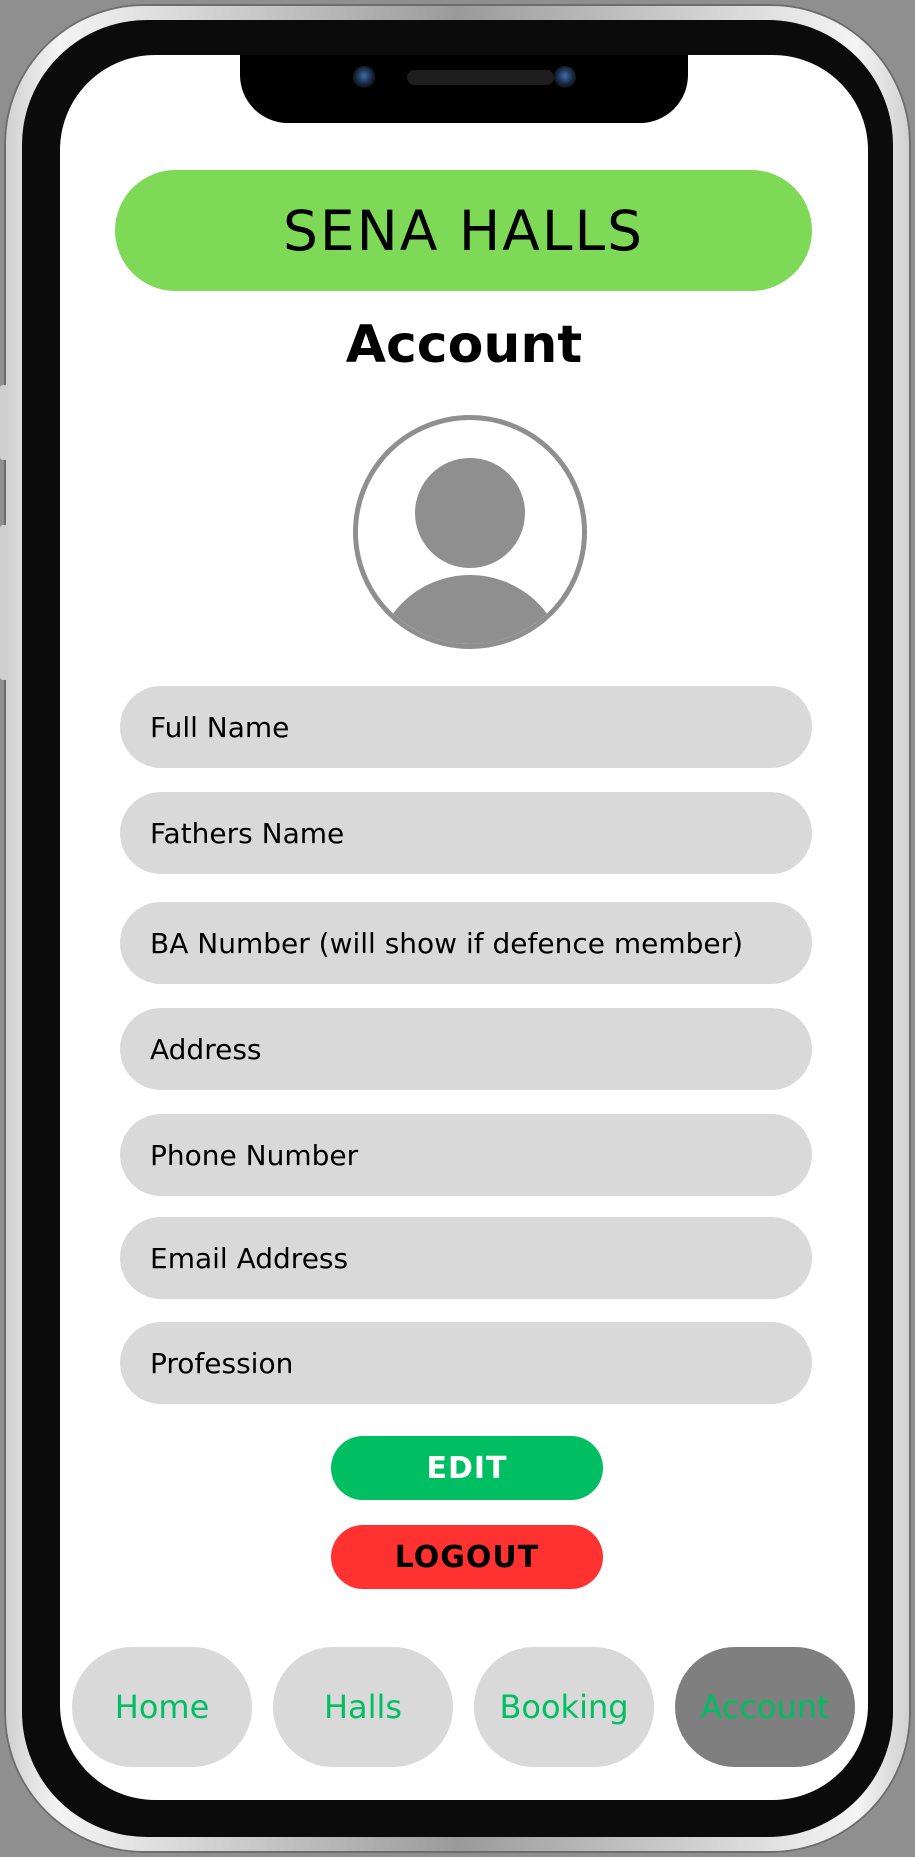 This screenshot has height=1857, width=915. I want to click on nav-item-halls: Halls, so click(363, 1707).